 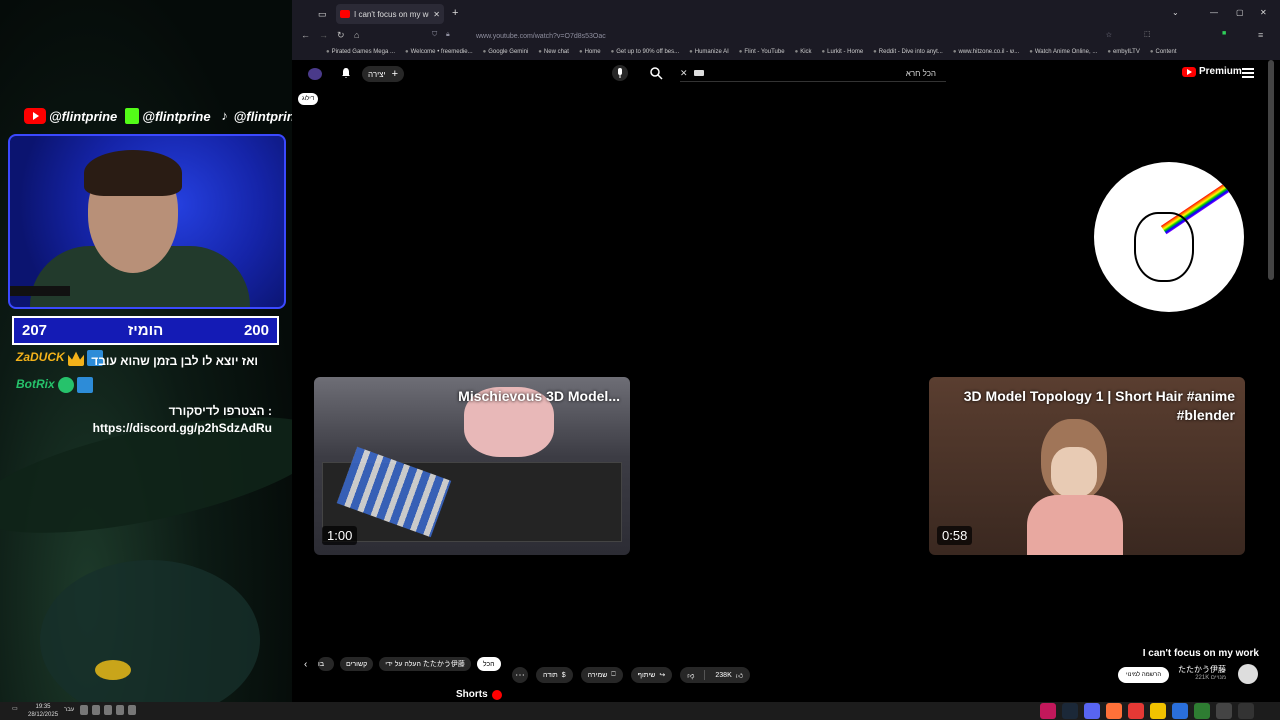 I want to click on chat-username: BotRix, so click(x=35, y=384).